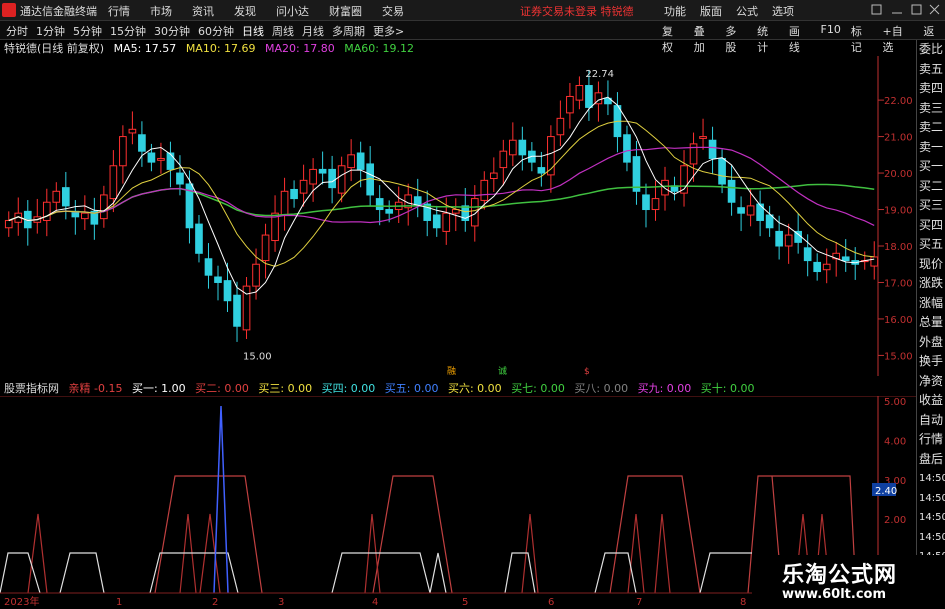 The image size is (945, 609). I want to click on tab-period: 5分钟, so click(87, 31).